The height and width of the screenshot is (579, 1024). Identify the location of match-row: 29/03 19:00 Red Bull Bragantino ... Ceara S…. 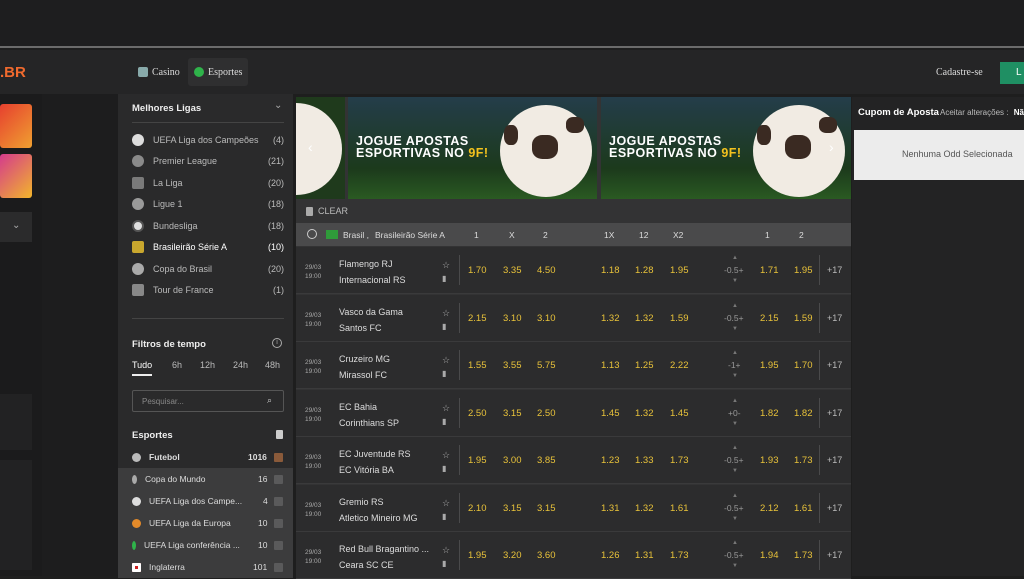
(573, 555).